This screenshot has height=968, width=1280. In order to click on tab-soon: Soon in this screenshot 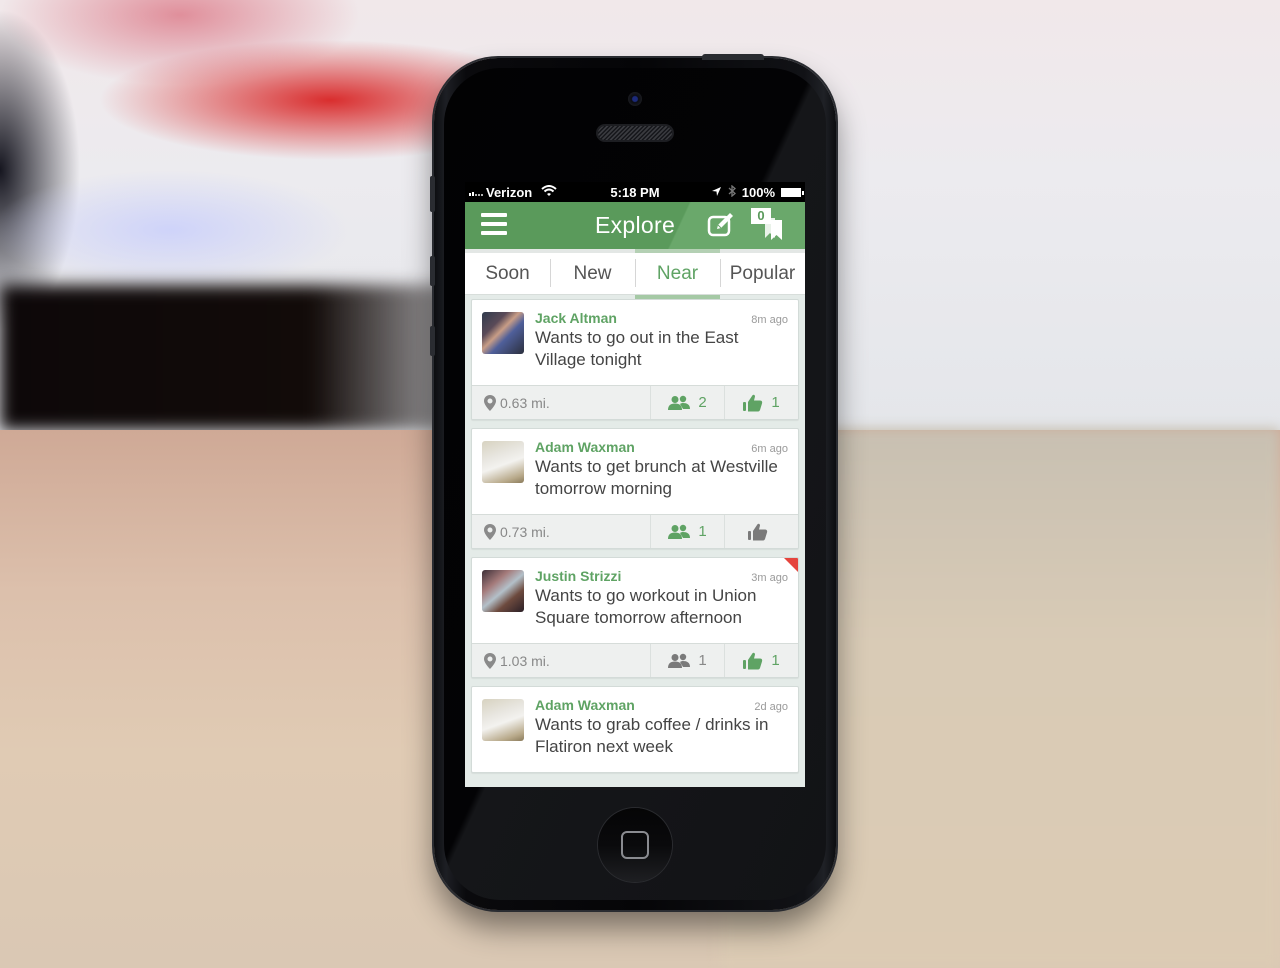, I will do `click(507, 273)`.